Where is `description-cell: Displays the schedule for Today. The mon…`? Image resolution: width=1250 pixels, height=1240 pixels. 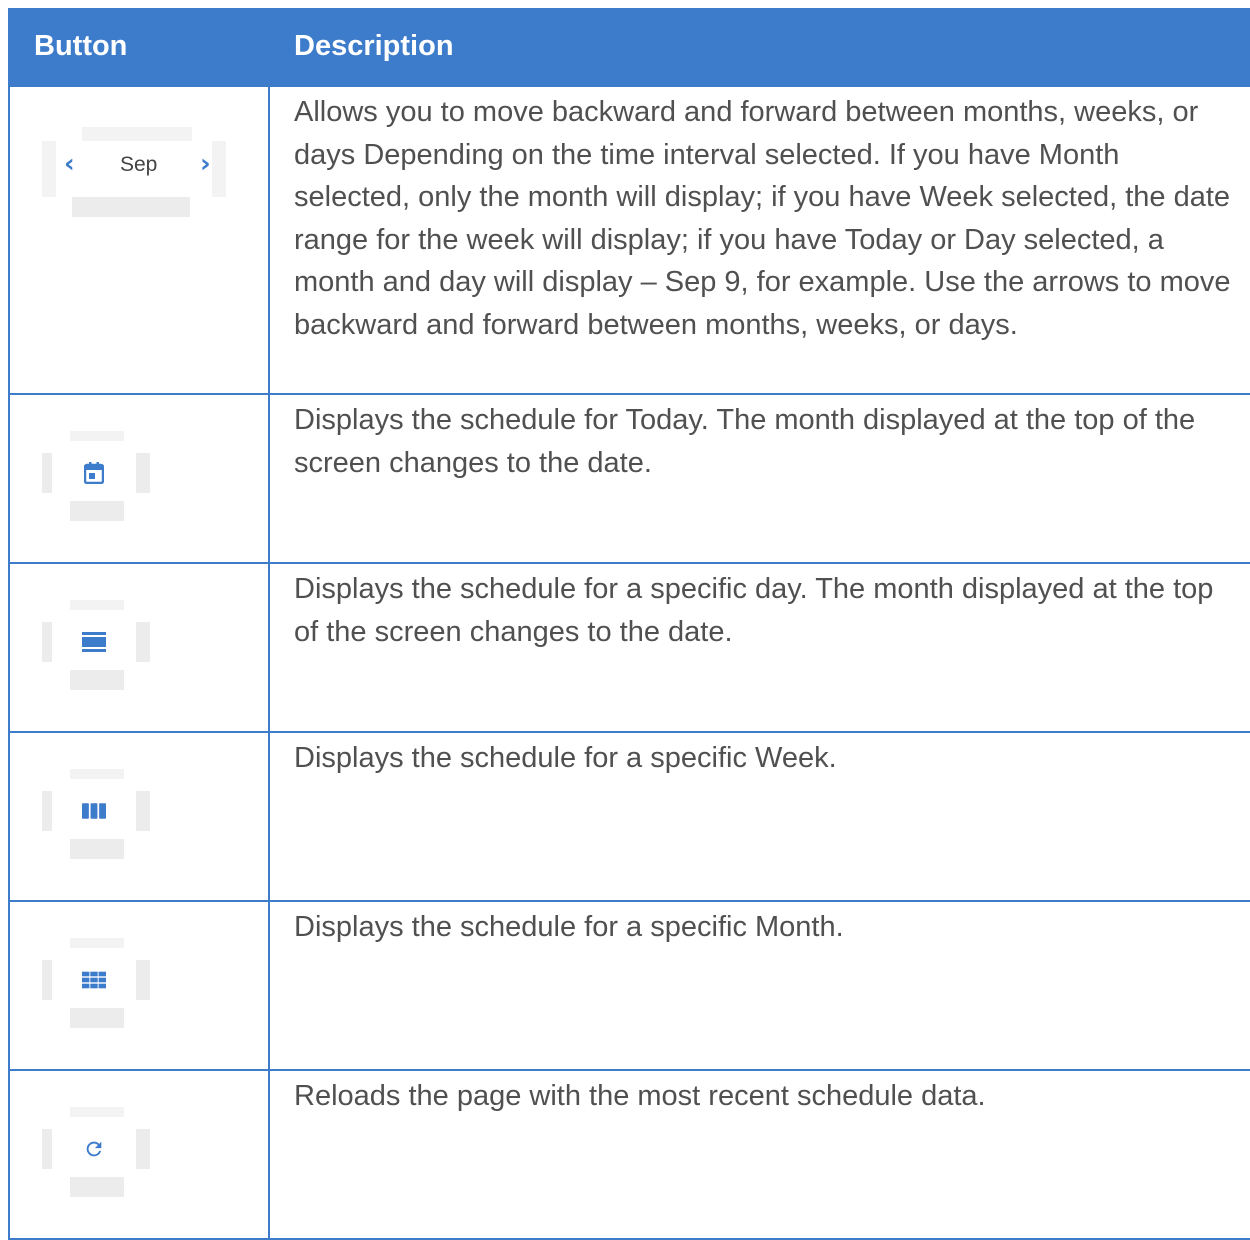 description-cell: Displays the schedule for Today. The mon… is located at coordinates (759, 478).